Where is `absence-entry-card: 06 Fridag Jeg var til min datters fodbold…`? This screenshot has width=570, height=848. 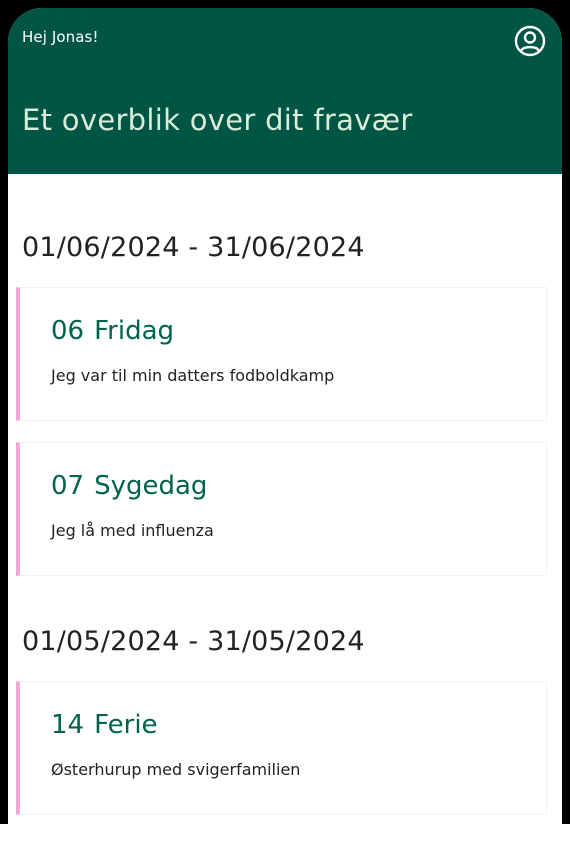 absence-entry-card: 06 Fridag Jeg var til min datters fodbold… is located at coordinates (281, 354).